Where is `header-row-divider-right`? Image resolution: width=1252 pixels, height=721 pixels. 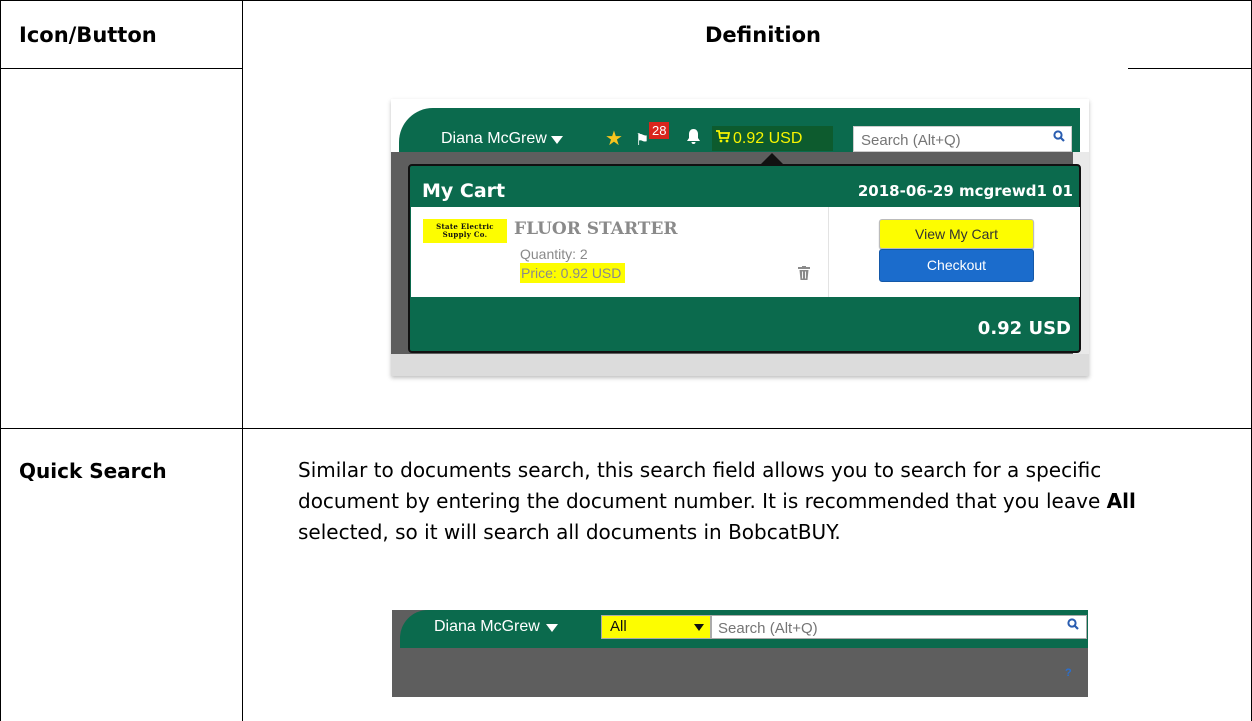 header-row-divider-right is located at coordinates (1190, 68).